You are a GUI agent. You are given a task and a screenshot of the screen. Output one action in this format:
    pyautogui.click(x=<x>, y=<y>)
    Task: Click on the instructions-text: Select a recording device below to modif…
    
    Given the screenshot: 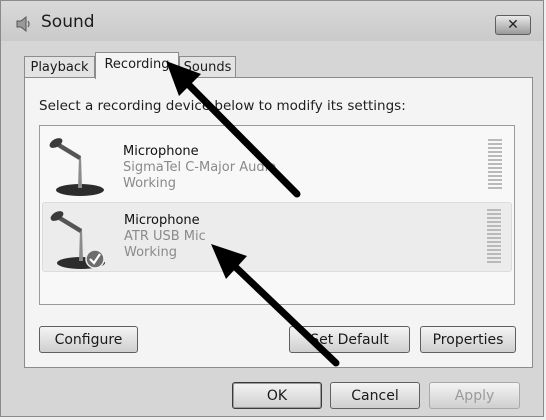 What is the action you would take?
    pyautogui.click(x=222, y=106)
    